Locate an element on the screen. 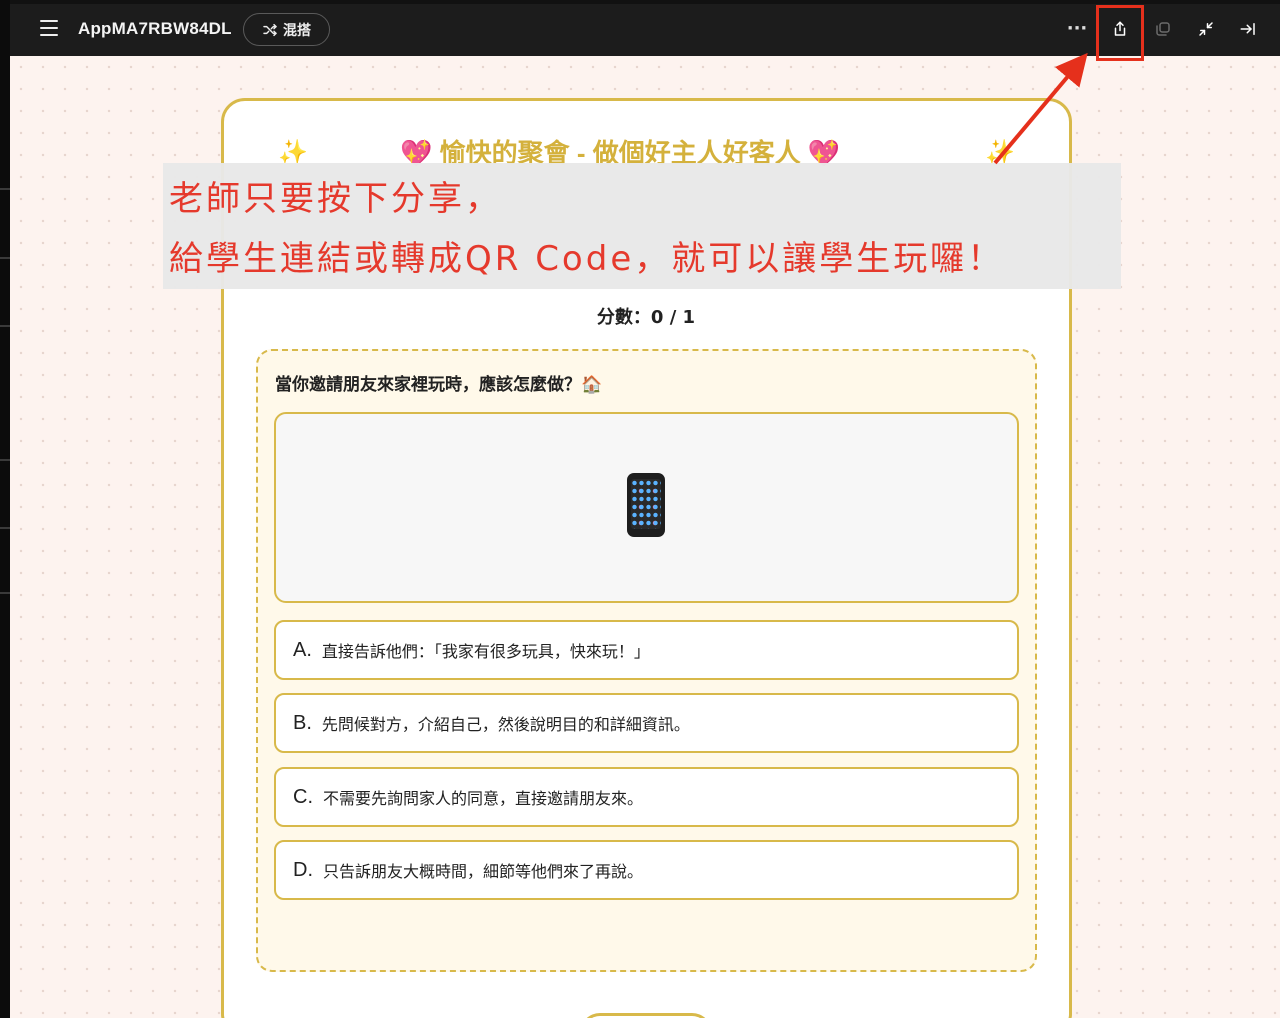 The height and width of the screenshot is (1018, 1280). more-icon: ··· is located at coordinates (1077, 29).